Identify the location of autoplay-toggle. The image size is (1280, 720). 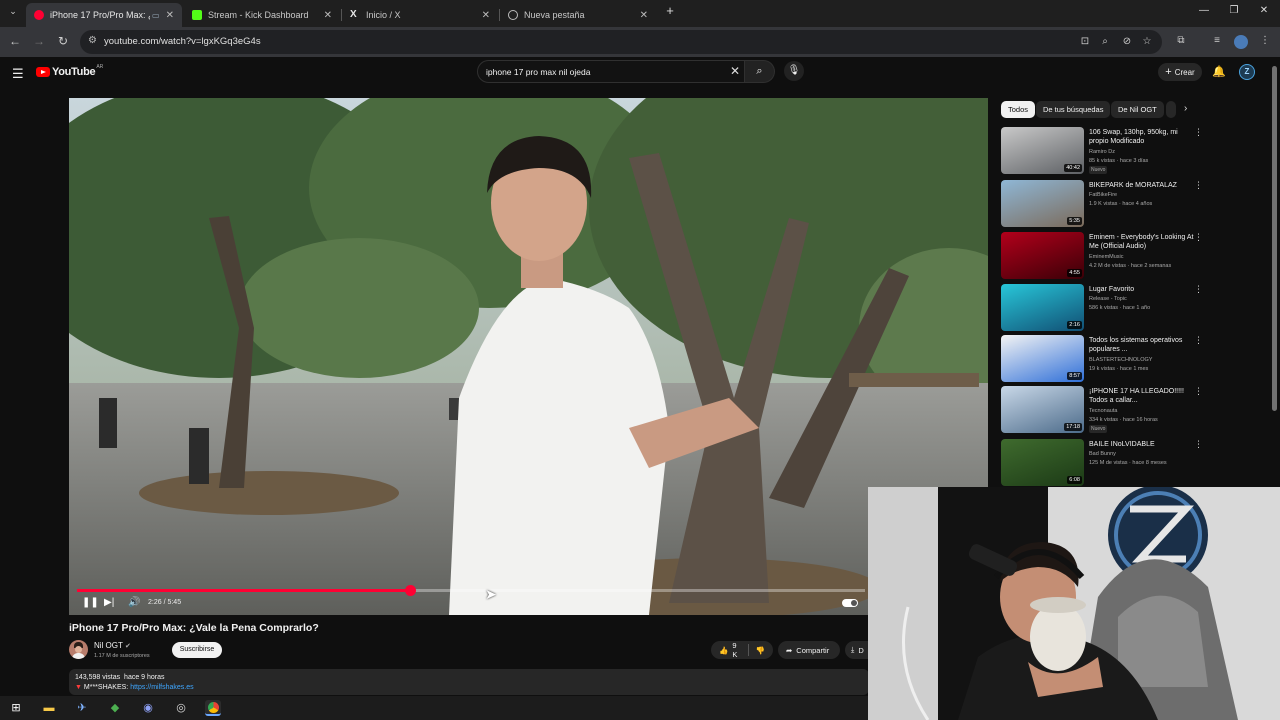
(850, 603).